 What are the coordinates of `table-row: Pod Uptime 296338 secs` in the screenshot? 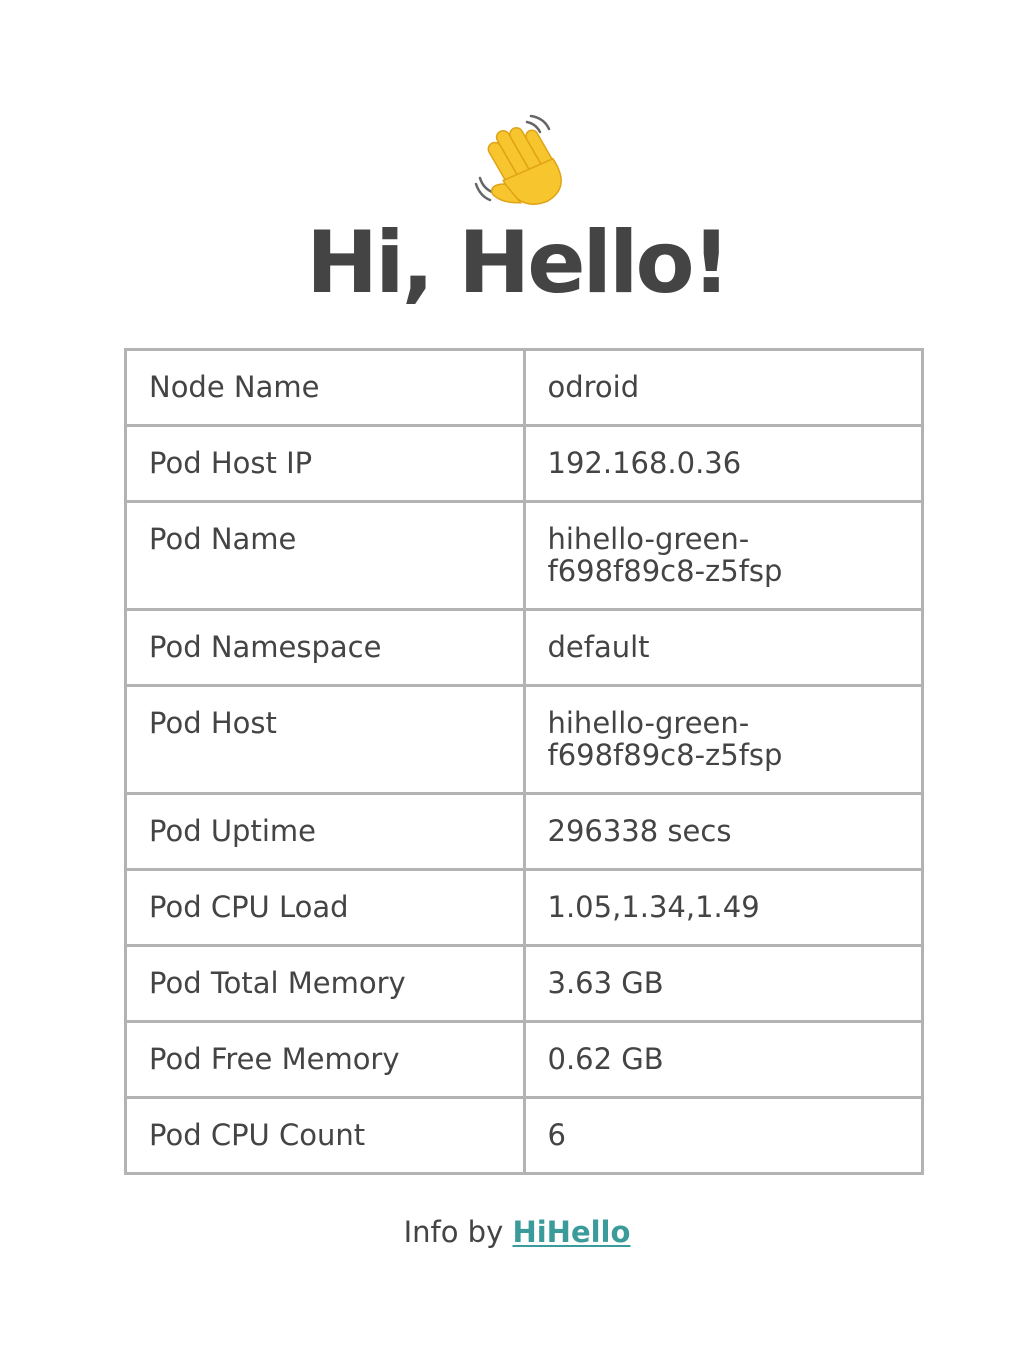 It's located at (524, 831).